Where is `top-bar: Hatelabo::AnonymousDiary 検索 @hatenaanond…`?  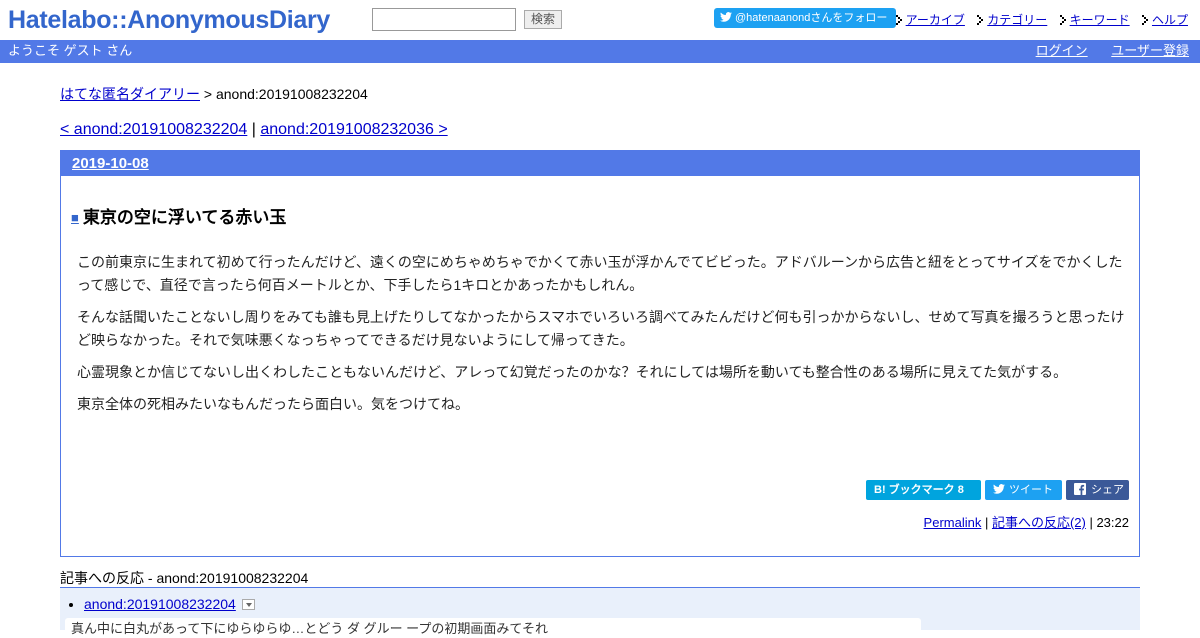 top-bar: Hatelabo::AnonymousDiary 検索 @hatenaanond… is located at coordinates (600, 20).